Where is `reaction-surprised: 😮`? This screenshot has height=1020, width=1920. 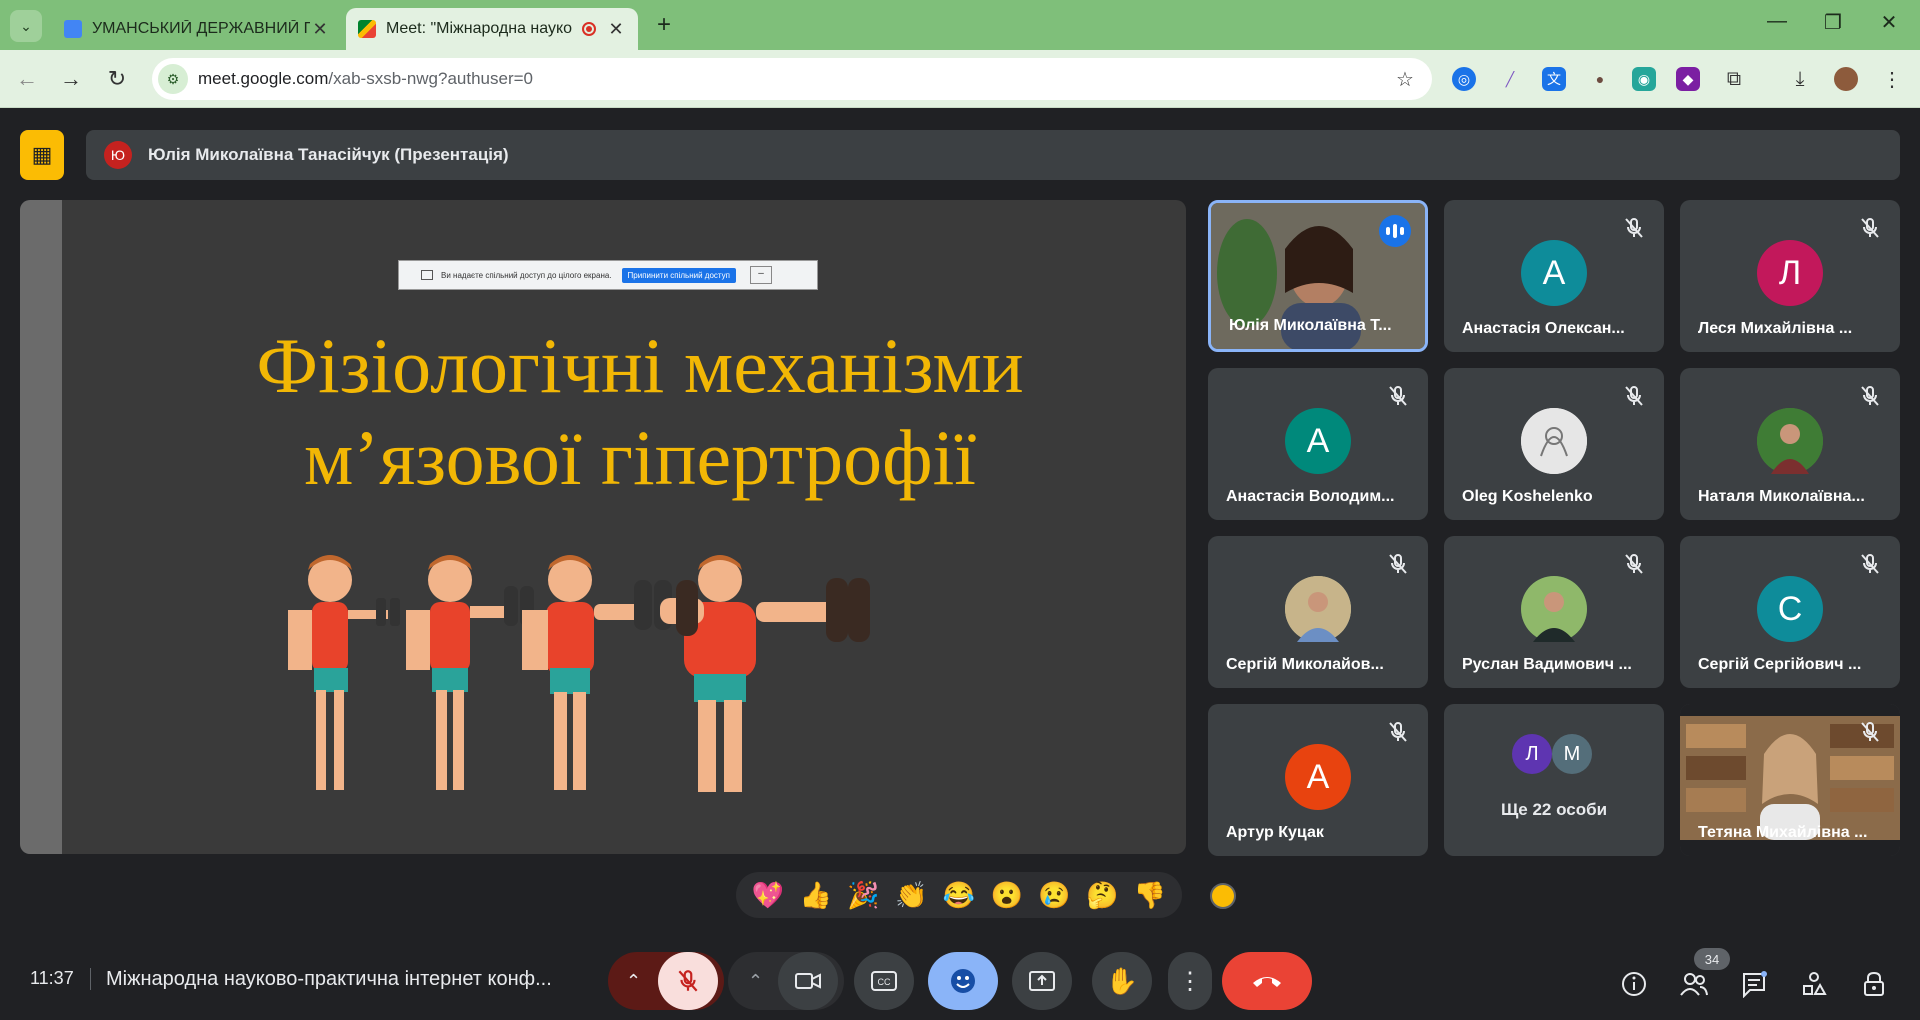
reaction-surprised: 😮 is located at coordinates (1007, 895).